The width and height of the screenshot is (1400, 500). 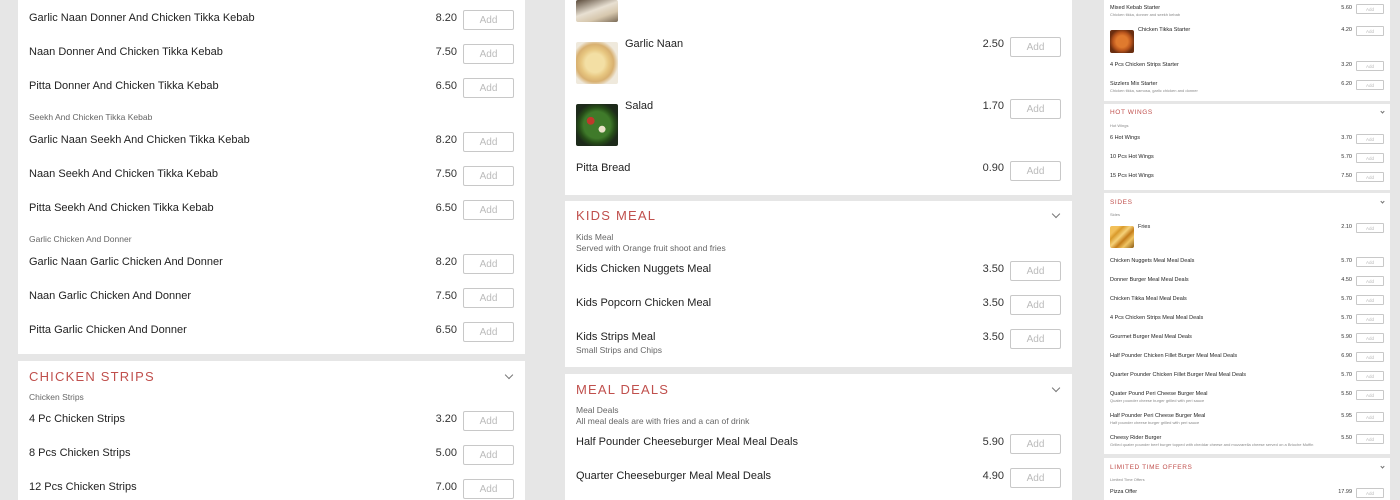 I want to click on group-label: Garlic Chicken And Donner, so click(x=80, y=239).